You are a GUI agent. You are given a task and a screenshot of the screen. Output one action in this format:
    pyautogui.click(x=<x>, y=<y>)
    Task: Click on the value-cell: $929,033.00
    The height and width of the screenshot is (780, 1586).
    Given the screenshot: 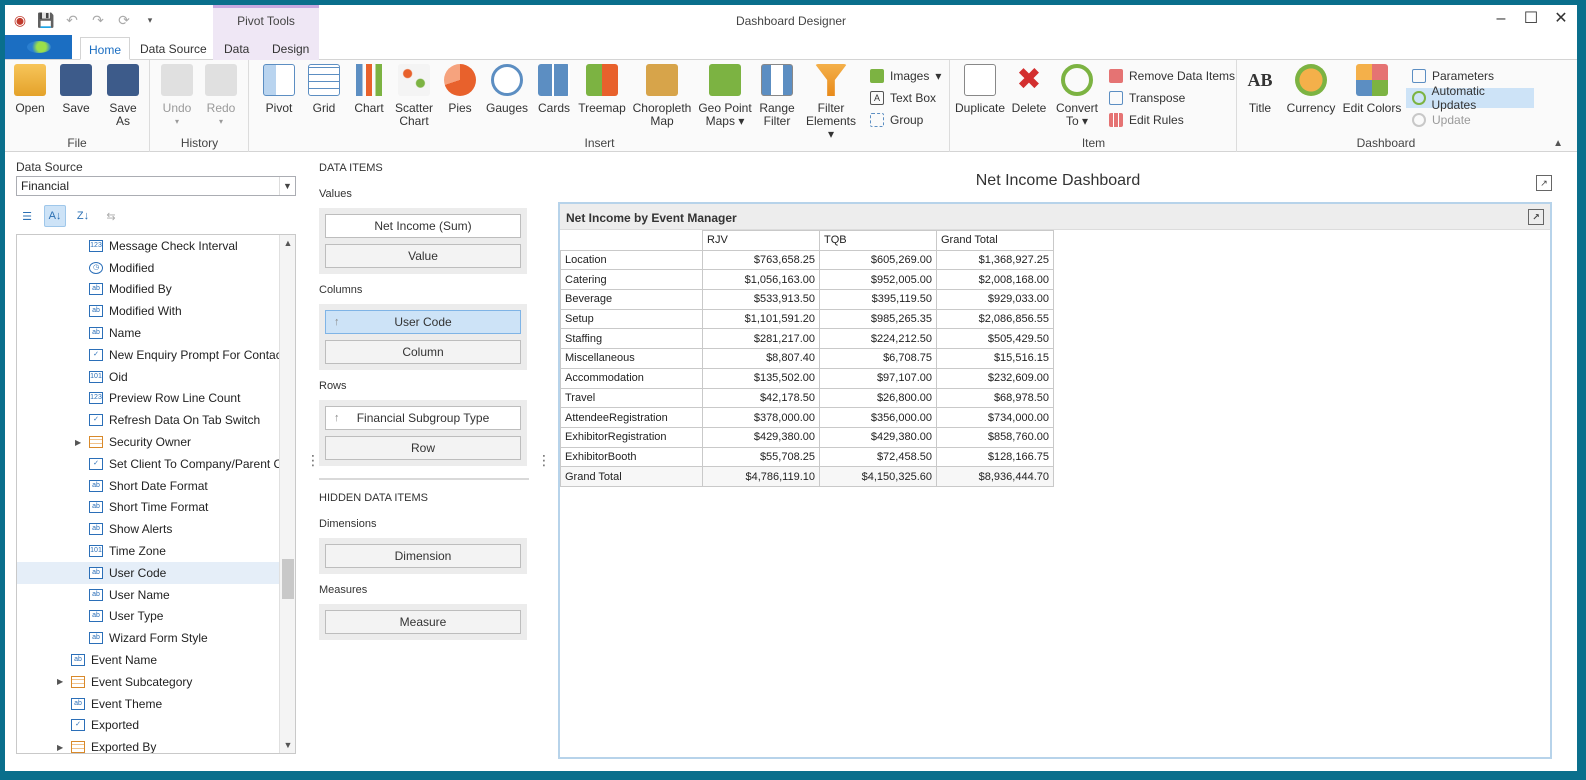 What is the action you would take?
    pyautogui.click(x=995, y=299)
    